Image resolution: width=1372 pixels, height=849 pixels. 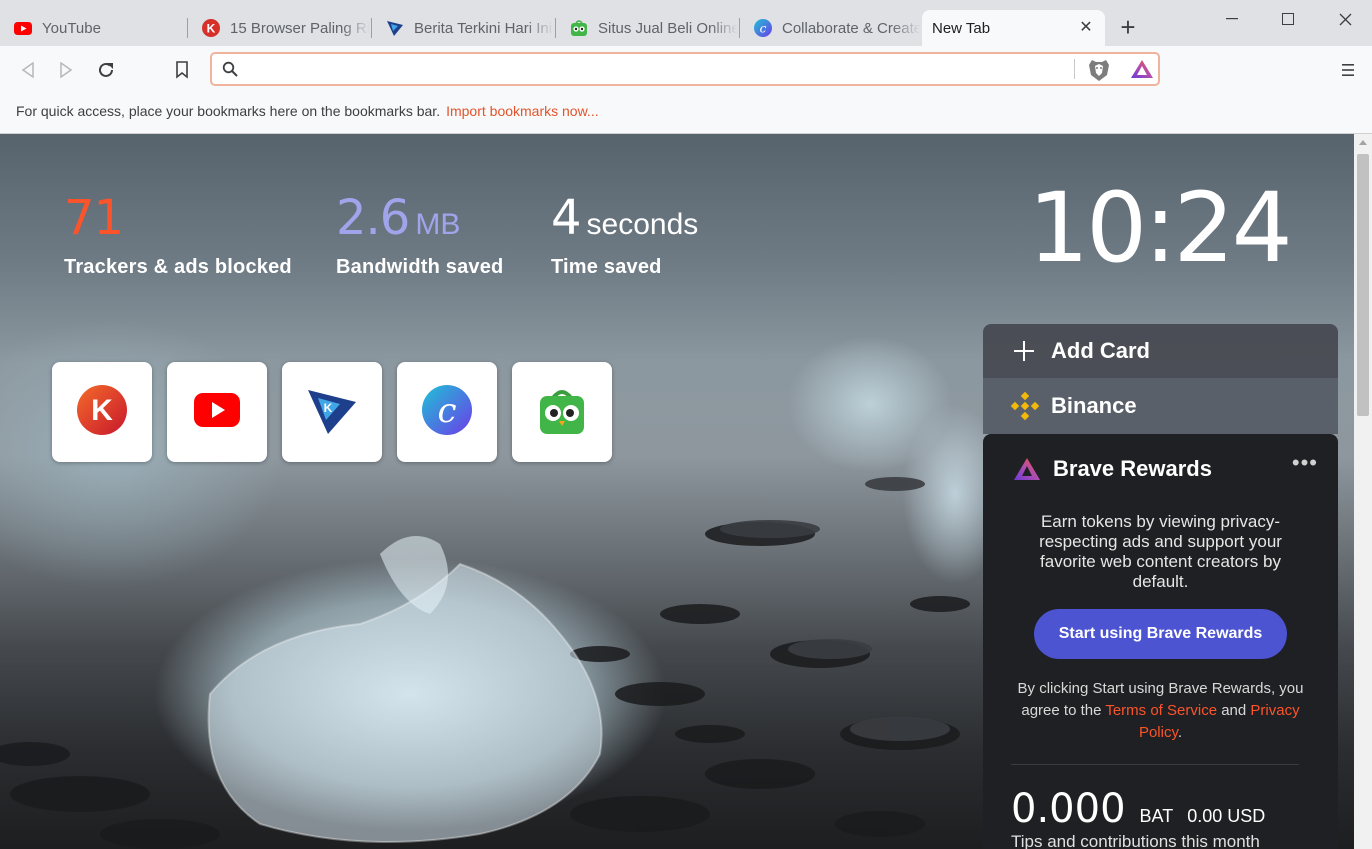 What do you see at coordinates (66, 70) in the screenshot?
I see `forward-button` at bounding box center [66, 70].